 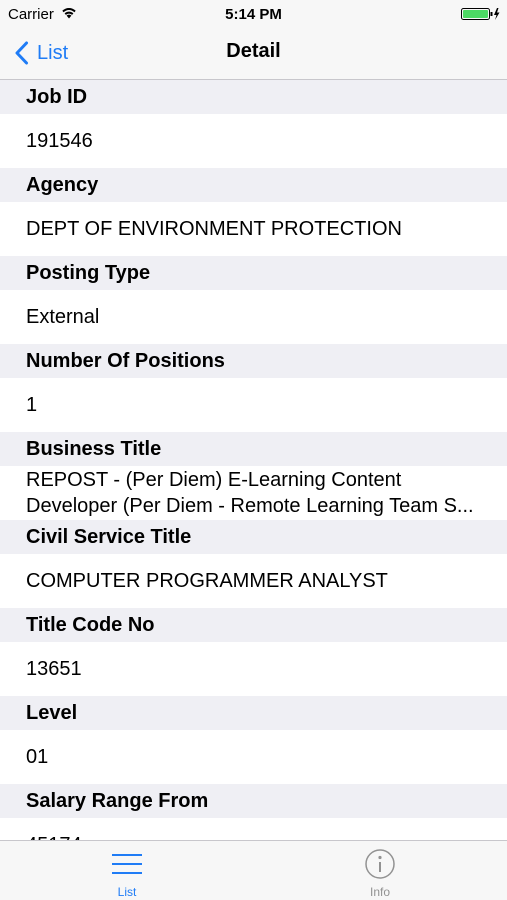 I want to click on tab-bar: List Info, so click(x=253, y=870).